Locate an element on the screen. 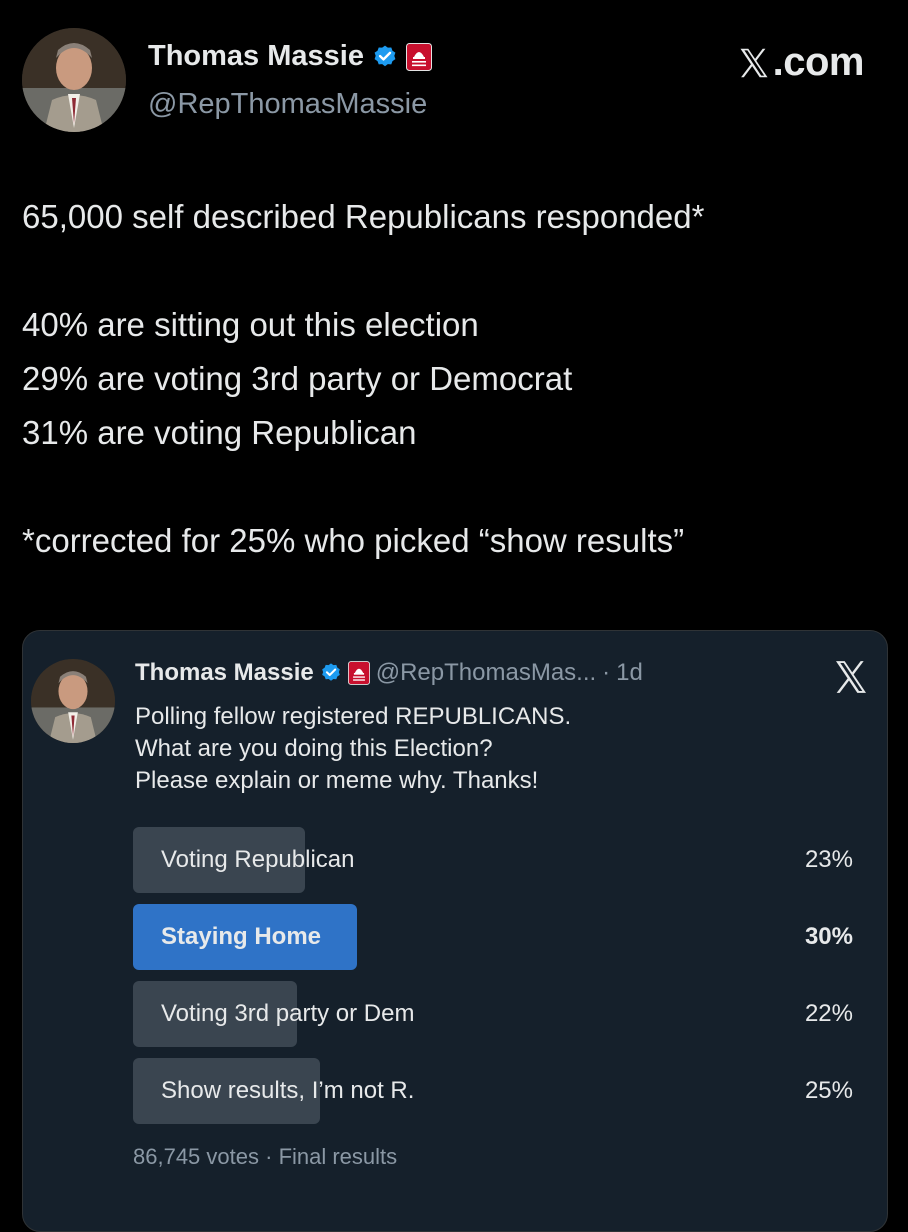 The image size is (908, 1232). quoted-line: Polling fellow registered REPUBLICANS. is located at coordinates (353, 716).